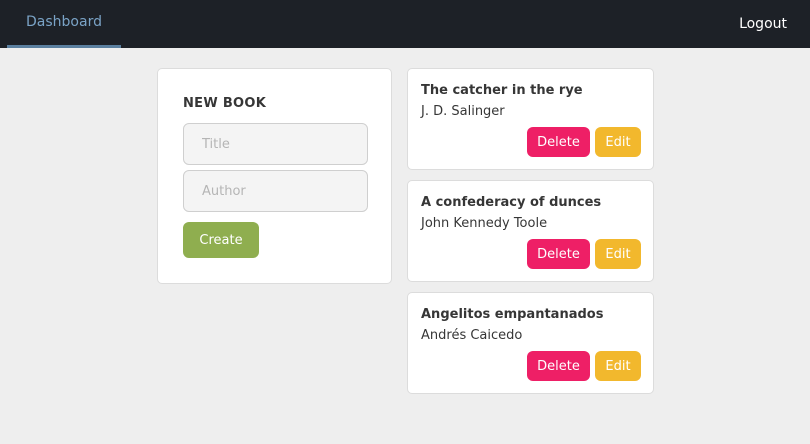 The width and height of the screenshot is (810, 444). What do you see at coordinates (225, 103) in the screenshot?
I see `form-heading: NEW BOOK` at bounding box center [225, 103].